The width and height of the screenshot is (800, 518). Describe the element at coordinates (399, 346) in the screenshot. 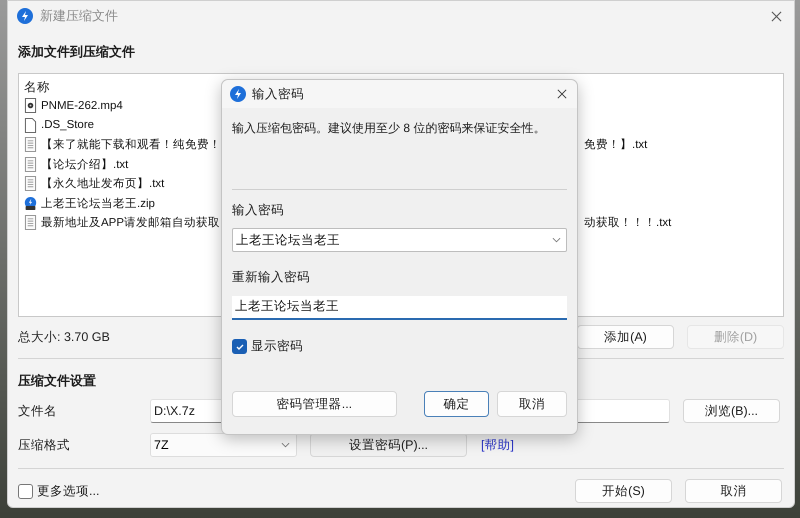

I see `show-password-checkbox: 显示密码` at that location.